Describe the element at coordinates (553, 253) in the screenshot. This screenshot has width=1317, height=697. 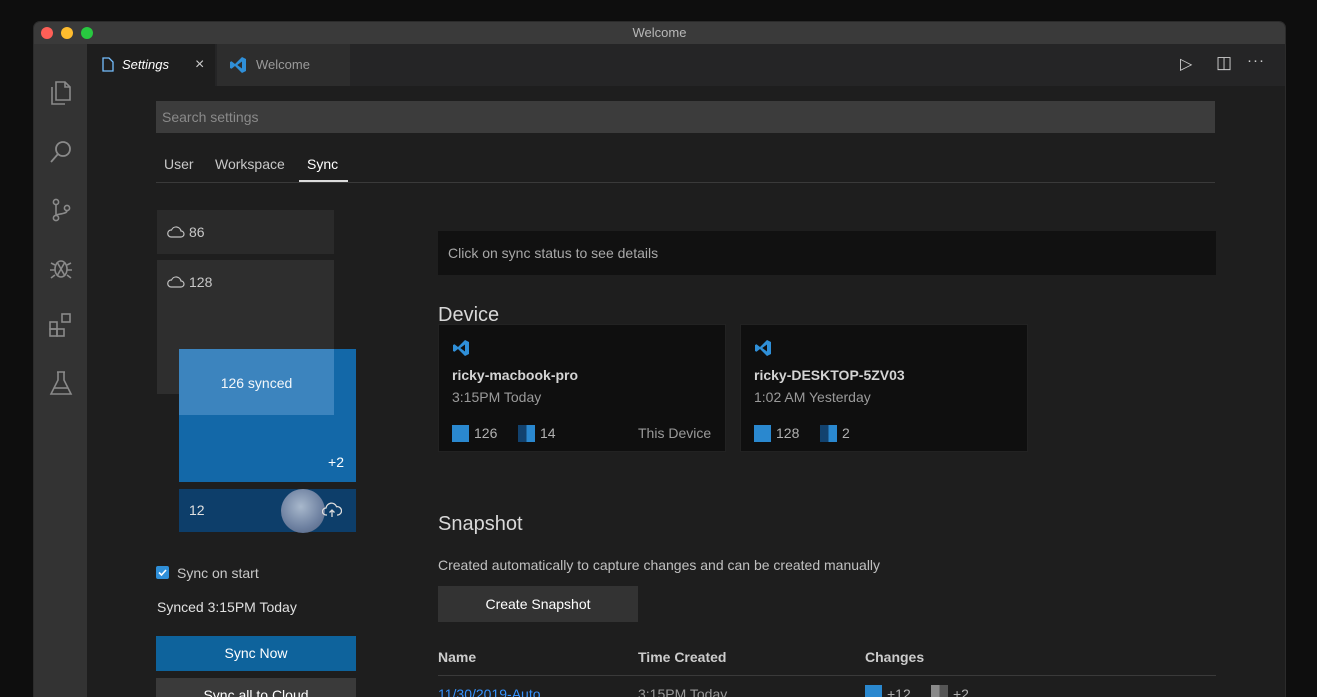
I see `details-hint: Click on sync status to see details` at that location.